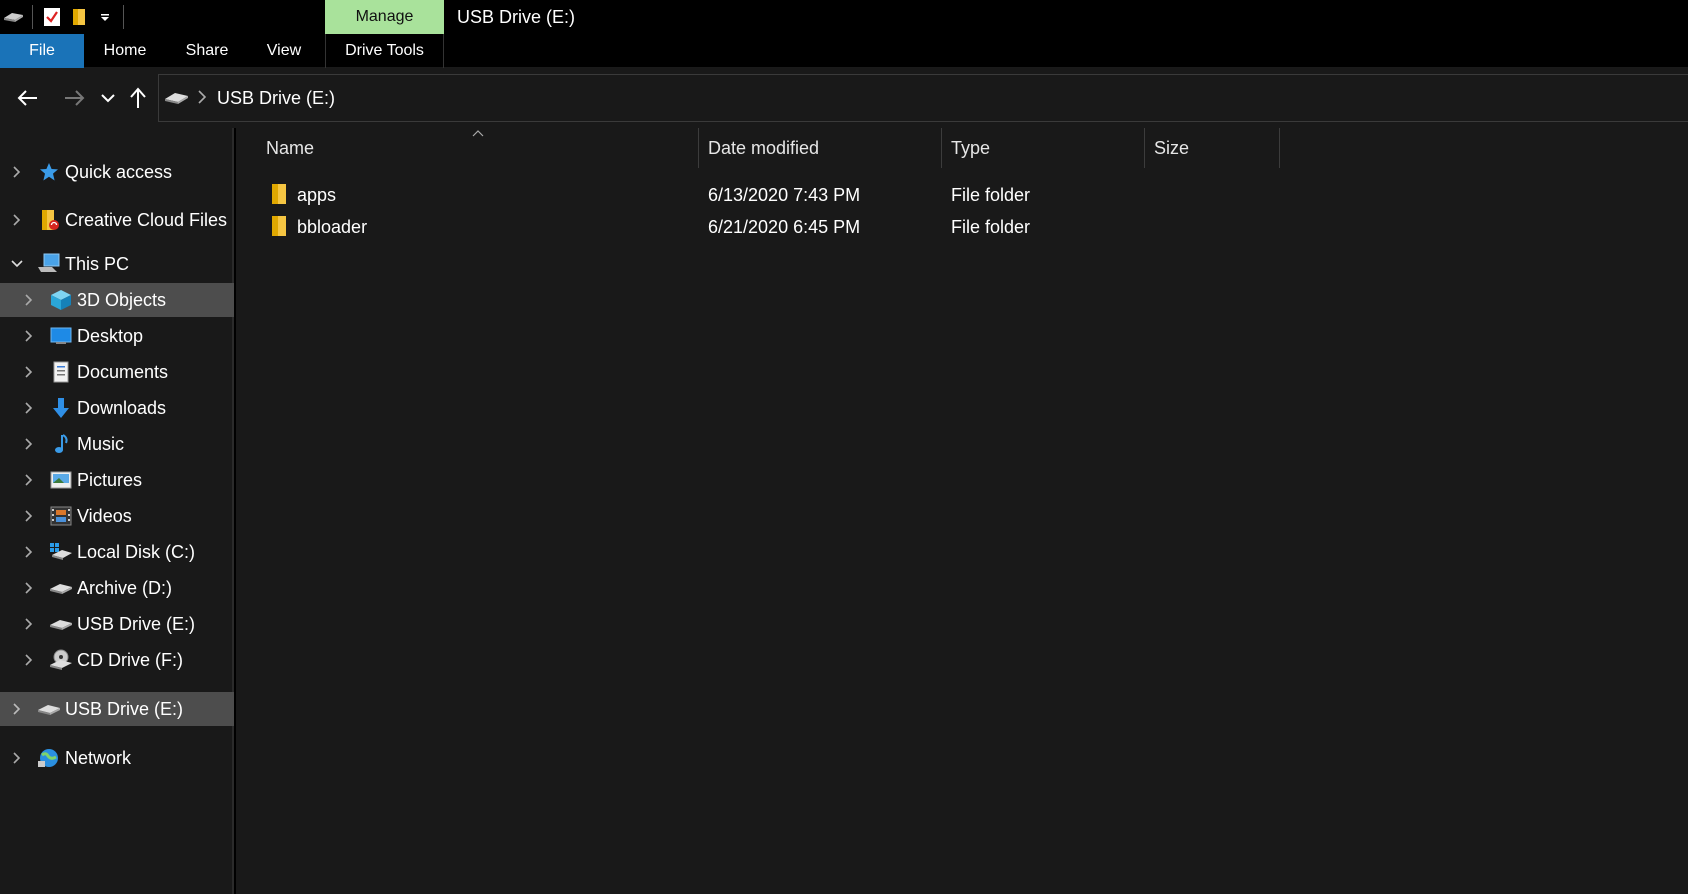  What do you see at coordinates (49, 220) in the screenshot?
I see `creative-cloud-folder-icon` at bounding box center [49, 220].